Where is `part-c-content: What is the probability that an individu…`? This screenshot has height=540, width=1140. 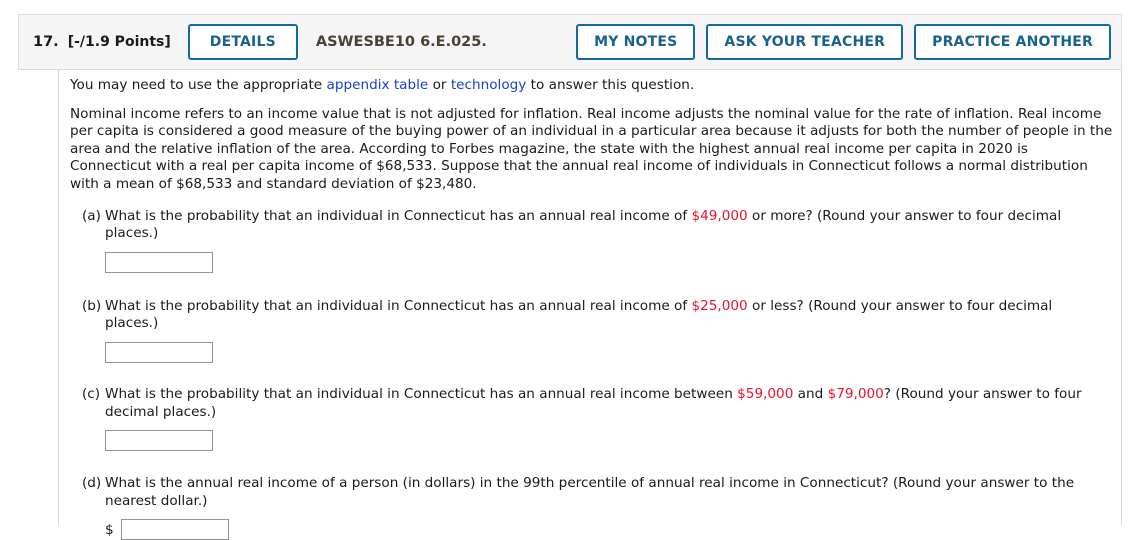 part-c-content: What is the probability that an individu… is located at coordinates (613, 419).